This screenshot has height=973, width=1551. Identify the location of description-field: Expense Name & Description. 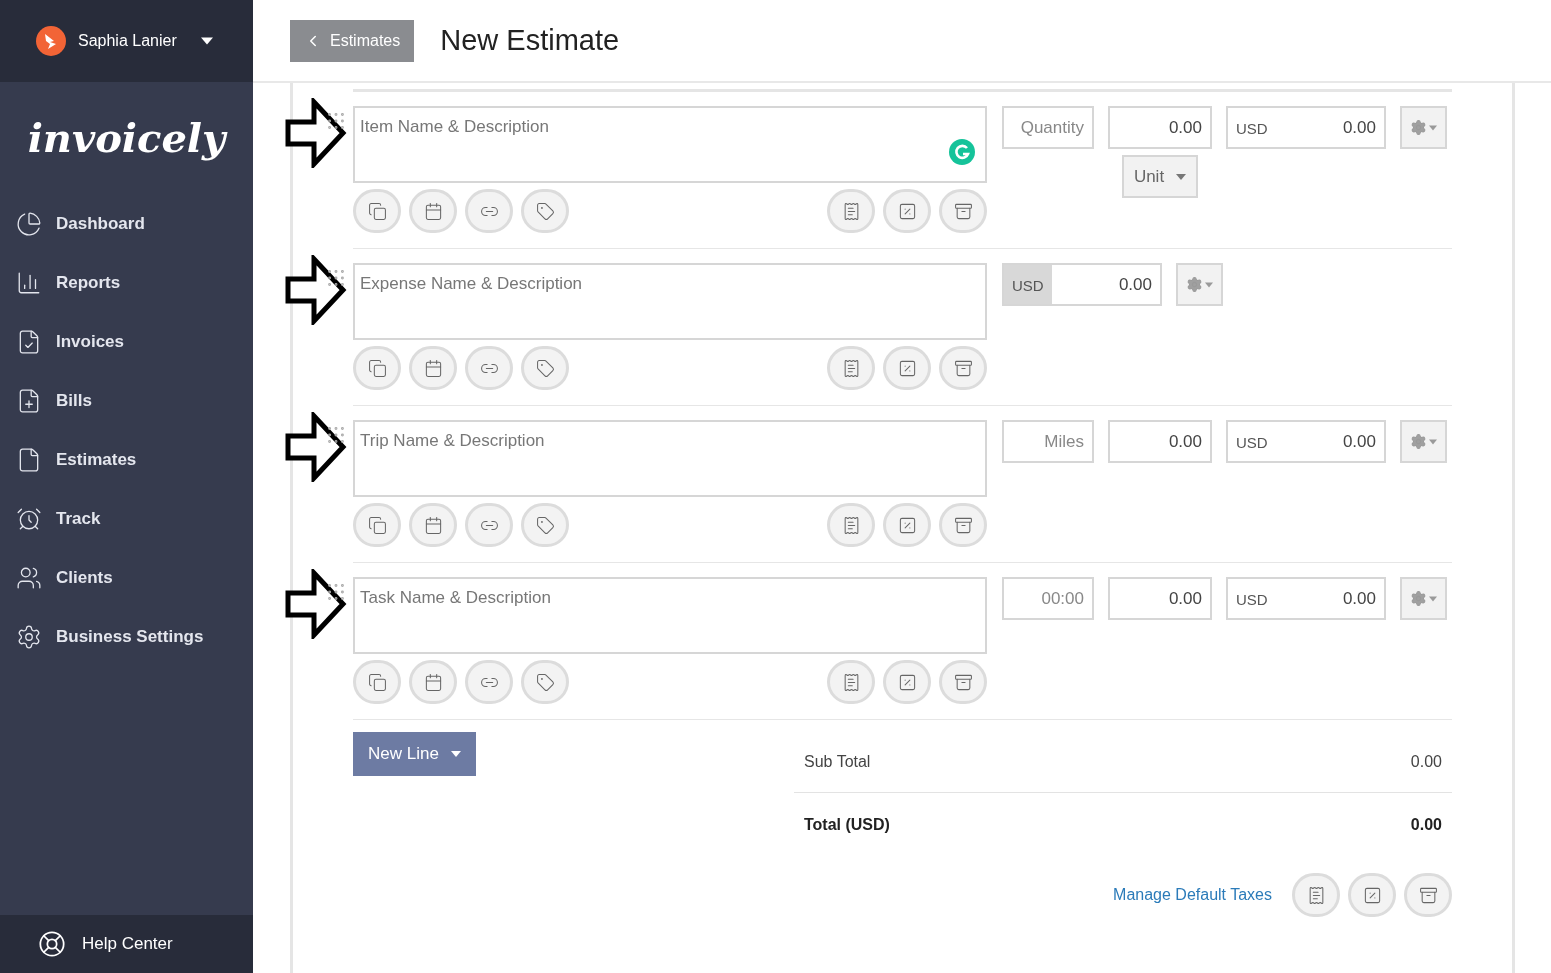
(670, 301).